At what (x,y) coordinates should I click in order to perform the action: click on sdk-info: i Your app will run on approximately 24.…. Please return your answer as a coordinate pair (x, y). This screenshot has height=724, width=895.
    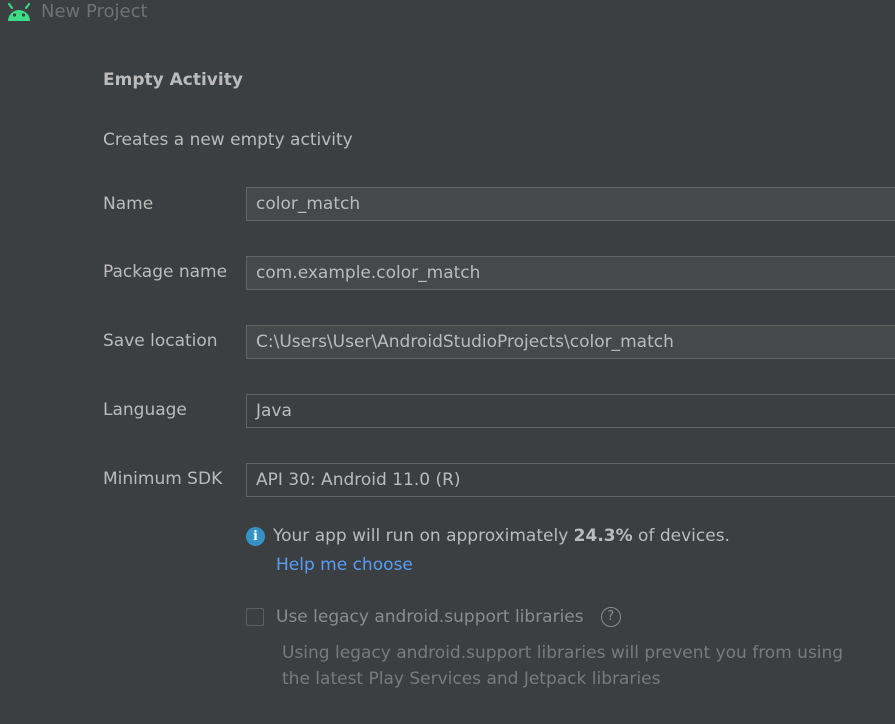
    Looking at the image, I should click on (488, 536).